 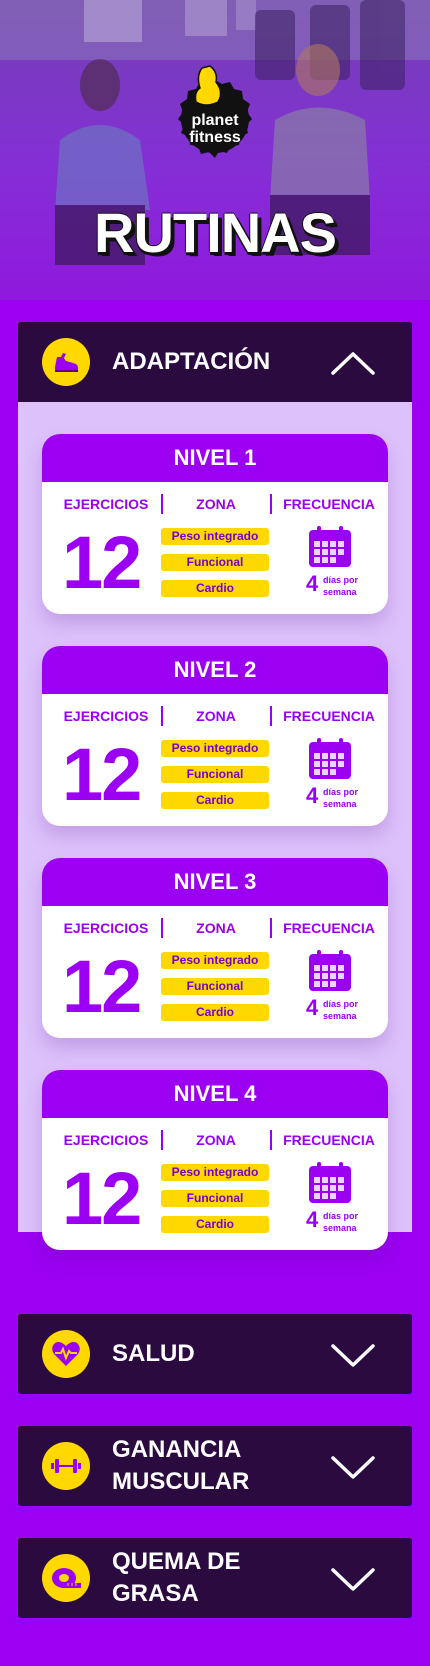 I want to click on accordion-header-quema-de-grasa: QUEMA DE GRASA, so click(x=215, y=1578).